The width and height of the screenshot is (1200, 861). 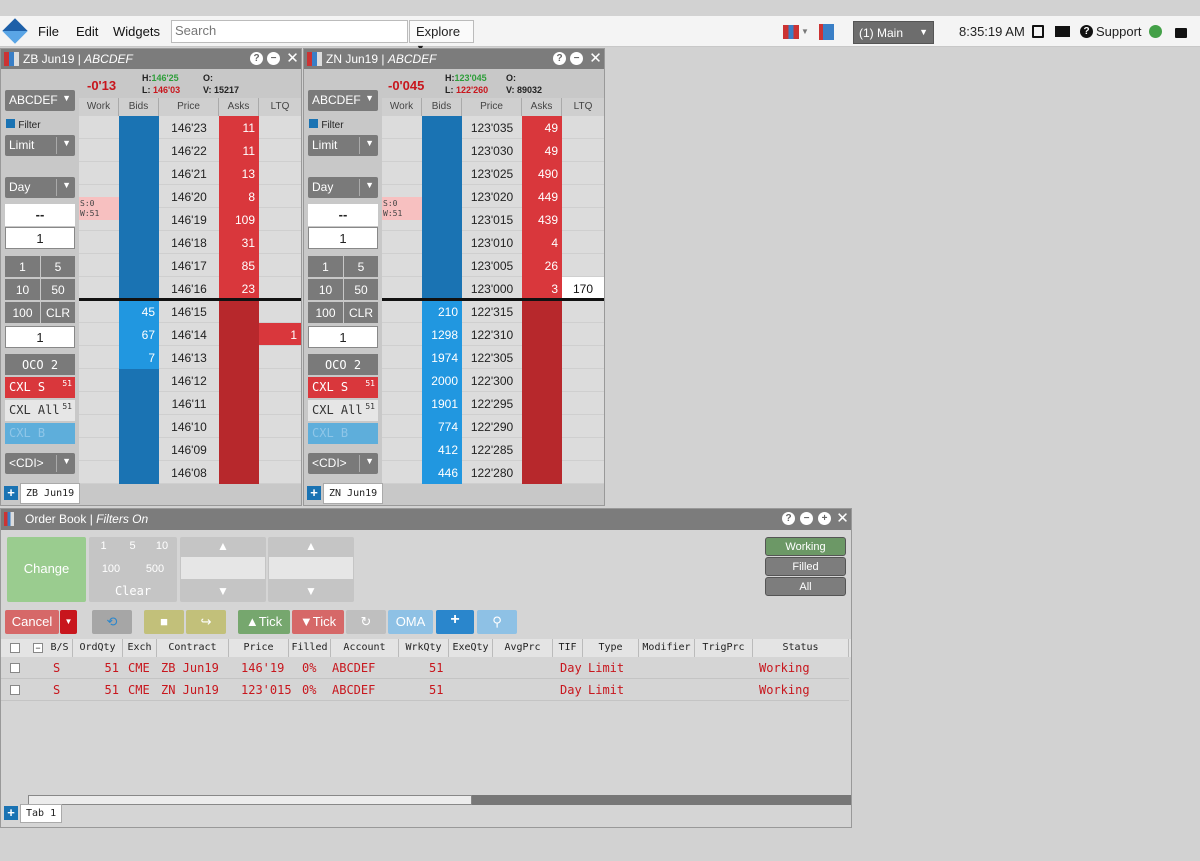 What do you see at coordinates (492, 380) in the screenshot?
I see `price-cell: 122'300` at bounding box center [492, 380].